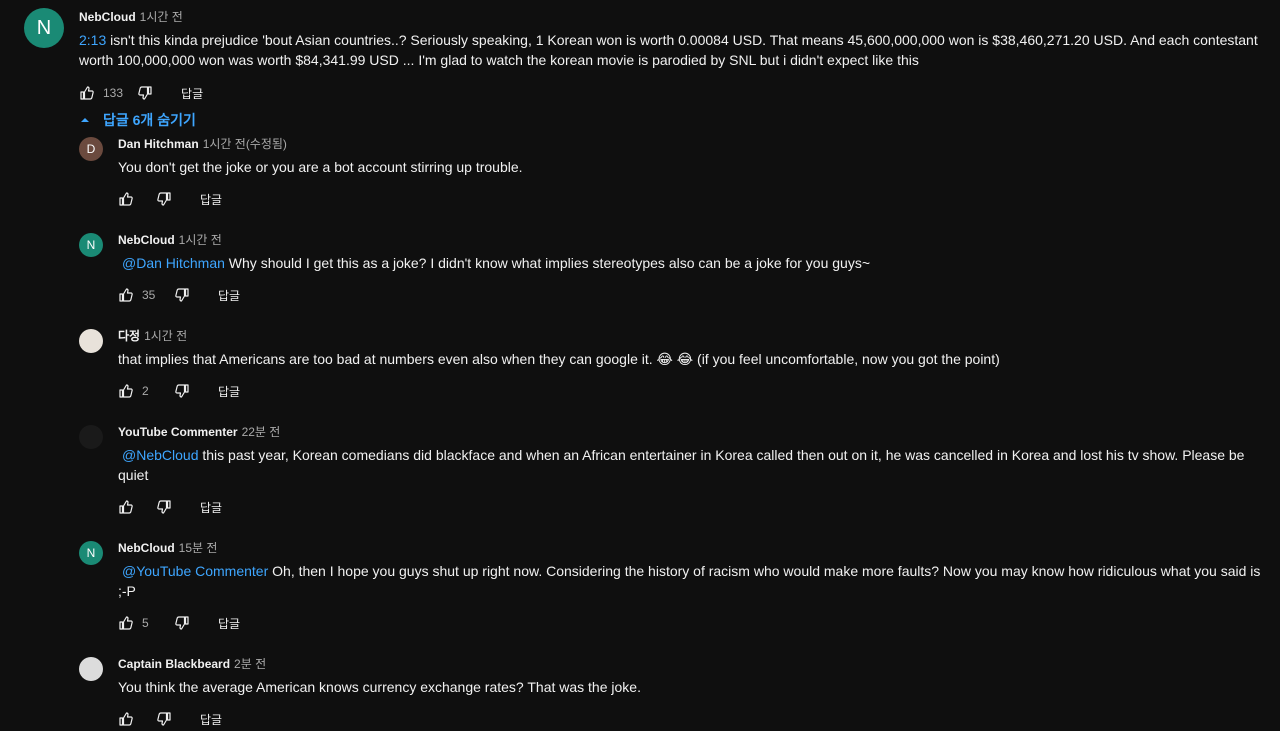 This screenshot has width=1280, height=731. What do you see at coordinates (173, 263) in the screenshot?
I see `mention-link: @Dan Hitchman` at bounding box center [173, 263].